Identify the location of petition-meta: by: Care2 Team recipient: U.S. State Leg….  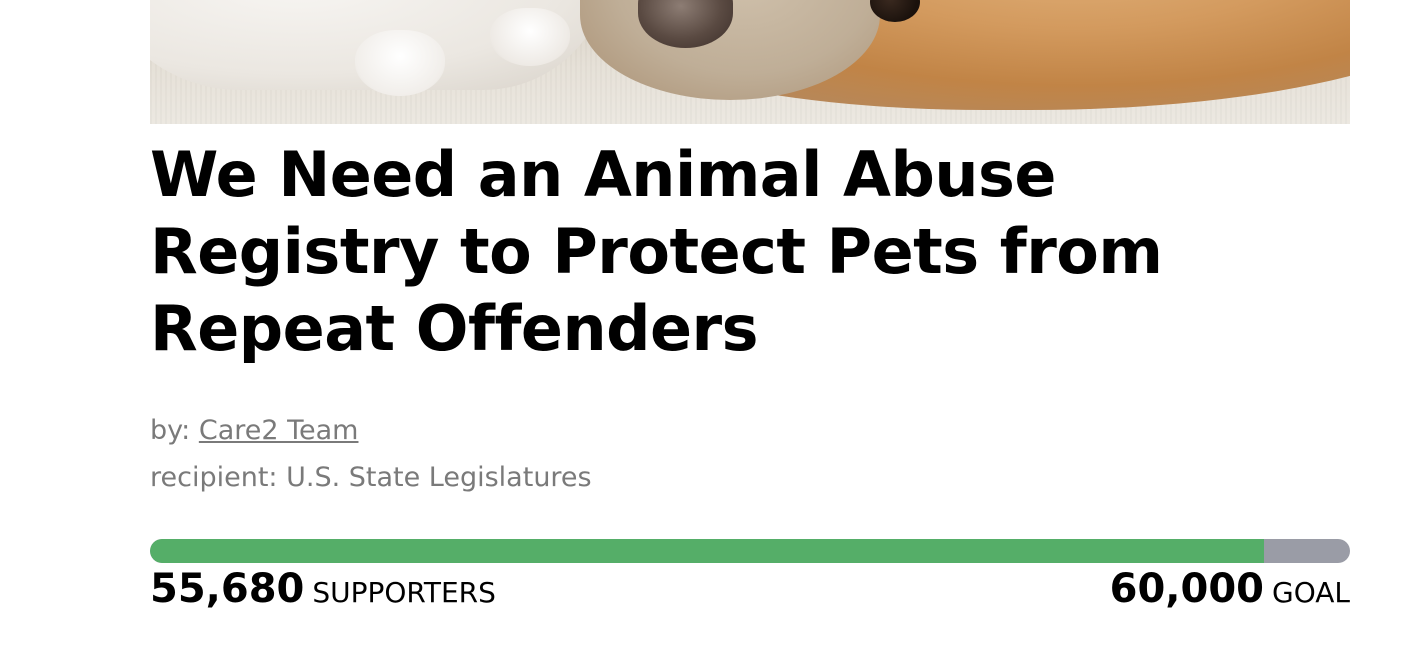
(750, 454).